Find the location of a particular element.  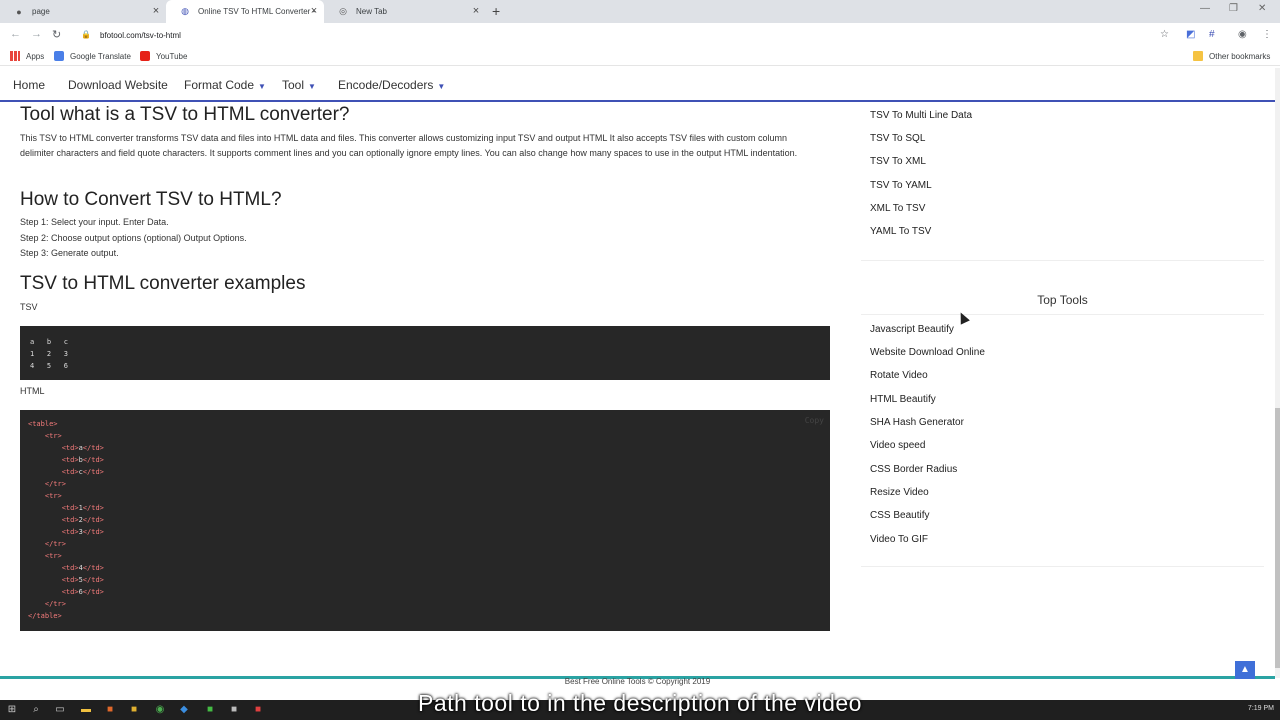

tab-title: New Tab is located at coordinates (371, 11).